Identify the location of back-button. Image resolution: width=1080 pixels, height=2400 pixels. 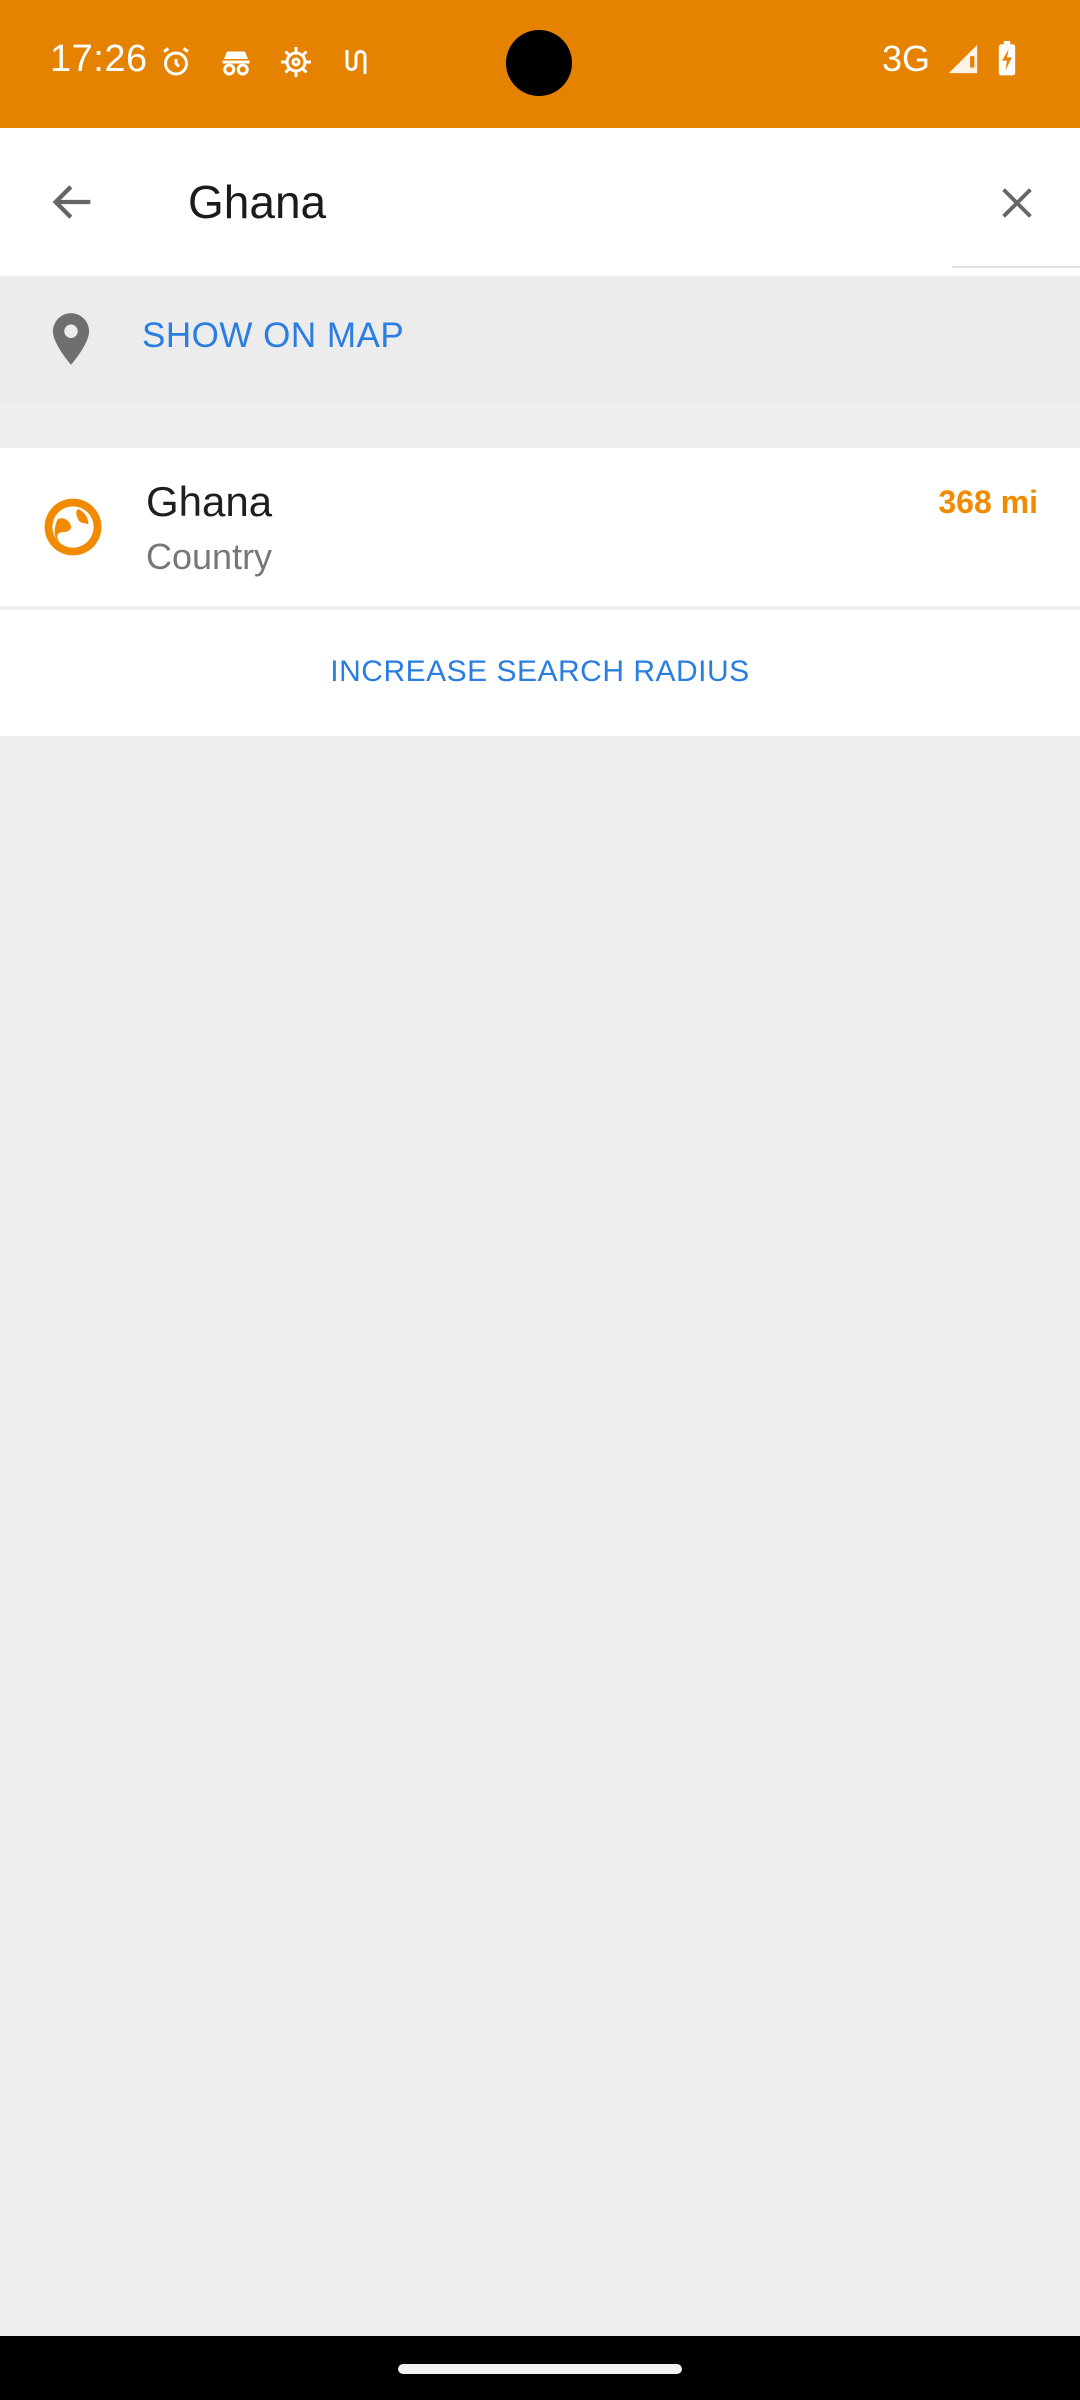
(73, 202).